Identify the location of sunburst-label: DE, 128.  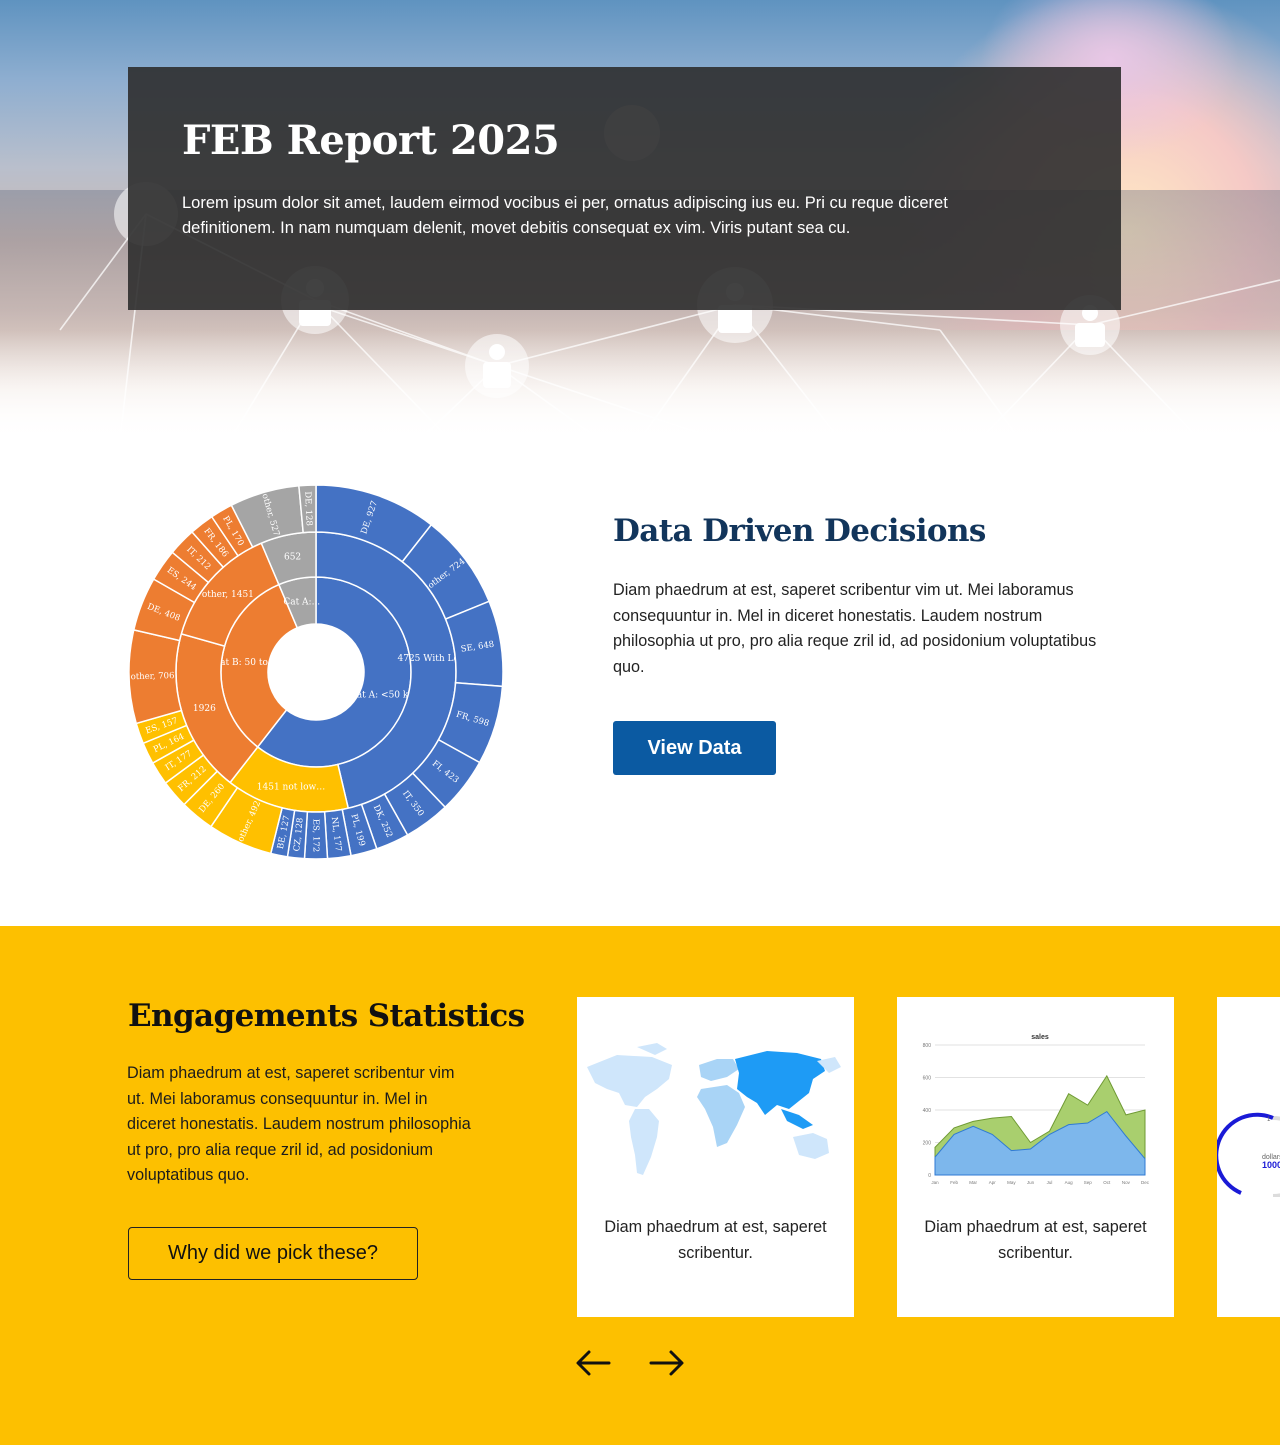
(308, 508).